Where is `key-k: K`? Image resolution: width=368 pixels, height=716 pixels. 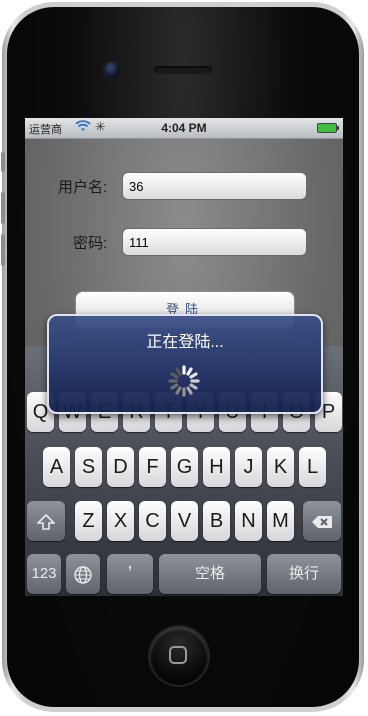 key-k: K is located at coordinates (280, 467).